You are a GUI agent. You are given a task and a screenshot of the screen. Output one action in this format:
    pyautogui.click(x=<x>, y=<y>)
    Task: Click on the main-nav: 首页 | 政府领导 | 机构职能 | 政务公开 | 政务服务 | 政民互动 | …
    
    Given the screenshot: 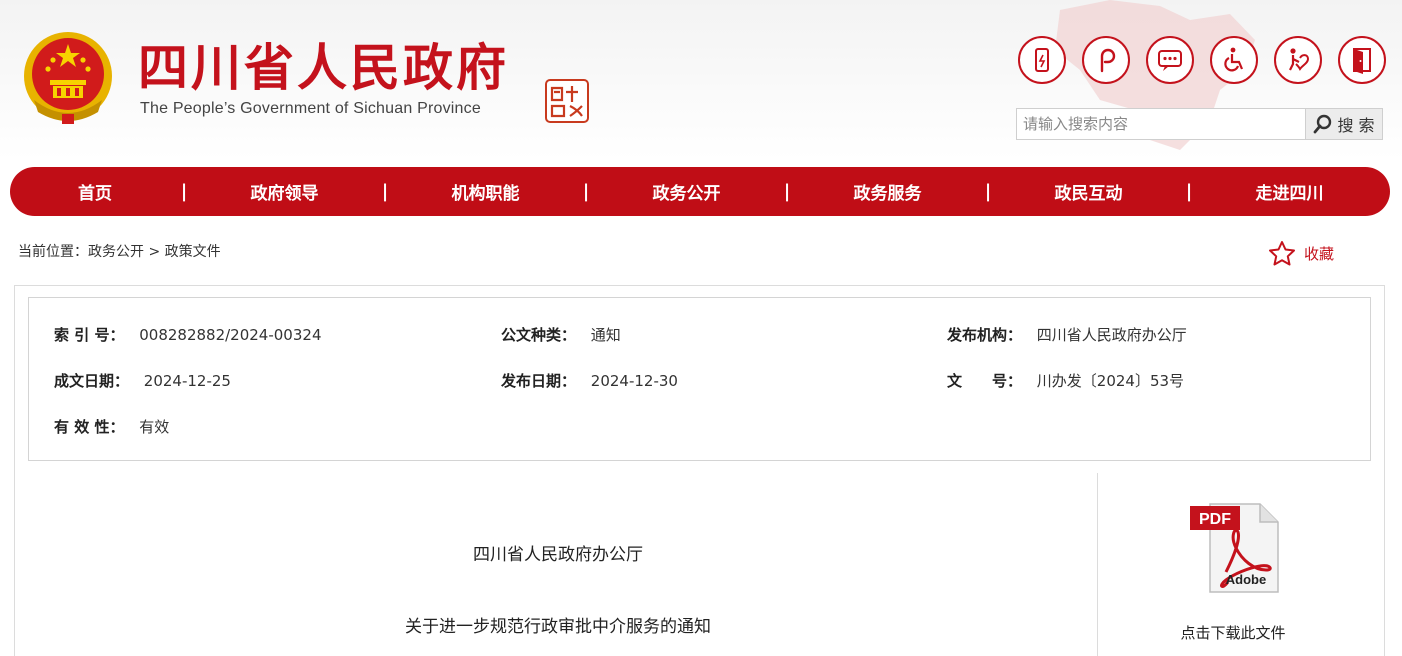 What is the action you would take?
    pyautogui.click(x=700, y=191)
    